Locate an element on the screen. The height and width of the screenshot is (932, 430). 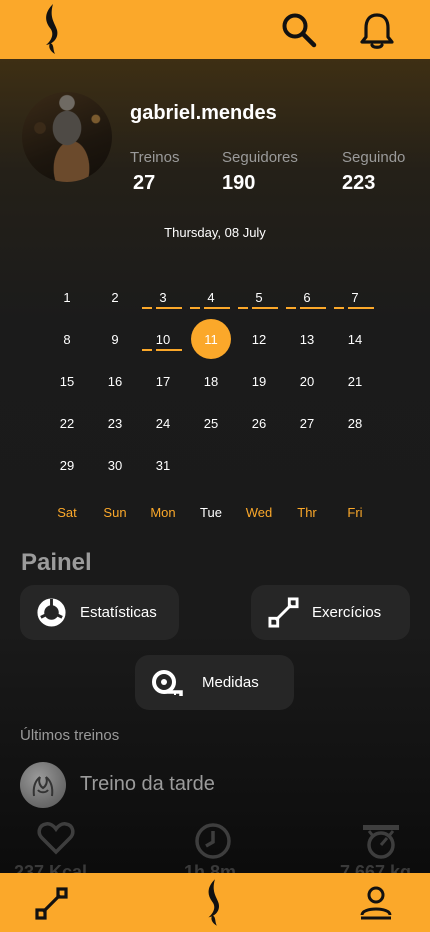
calendar-day-label: 22 is located at coordinates (67, 423).